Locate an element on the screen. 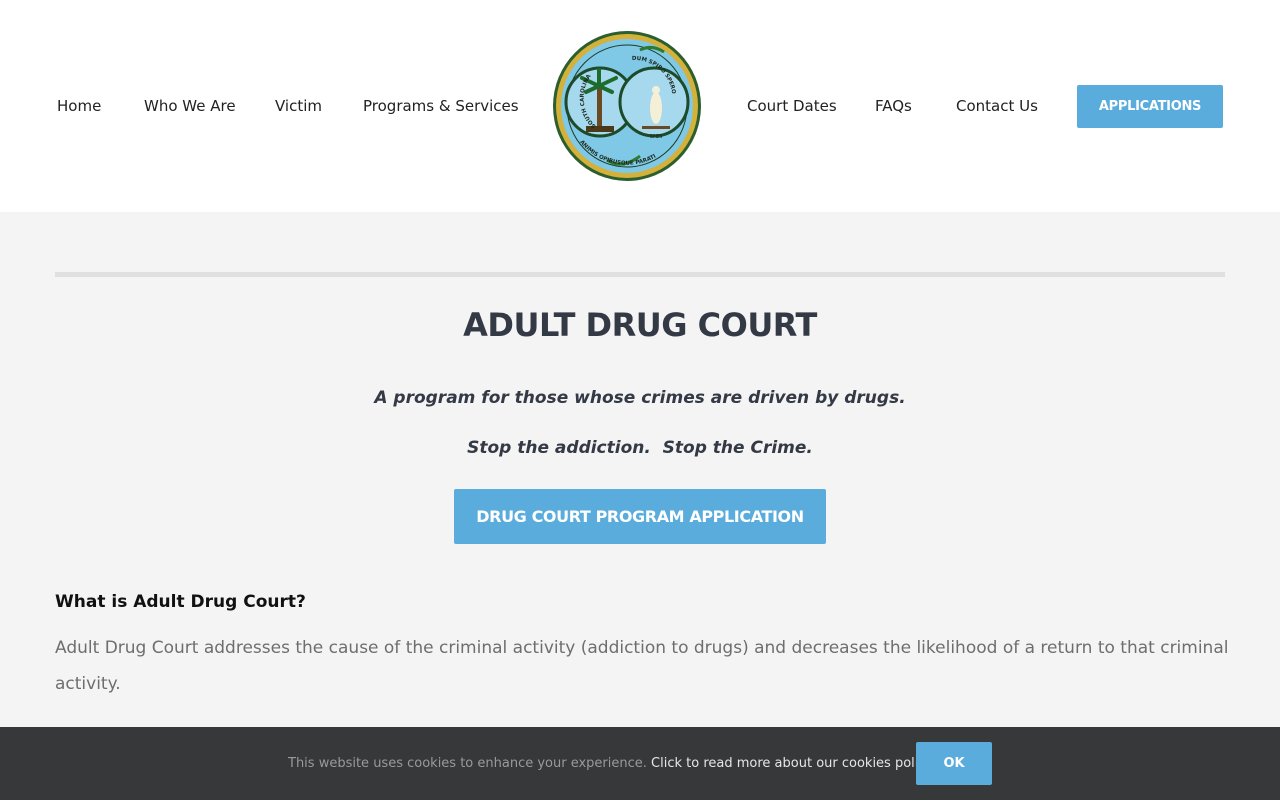 Image resolution: width=1280 pixels, height=800 pixels. seal-text-spes: SPES is located at coordinates (656, 137).